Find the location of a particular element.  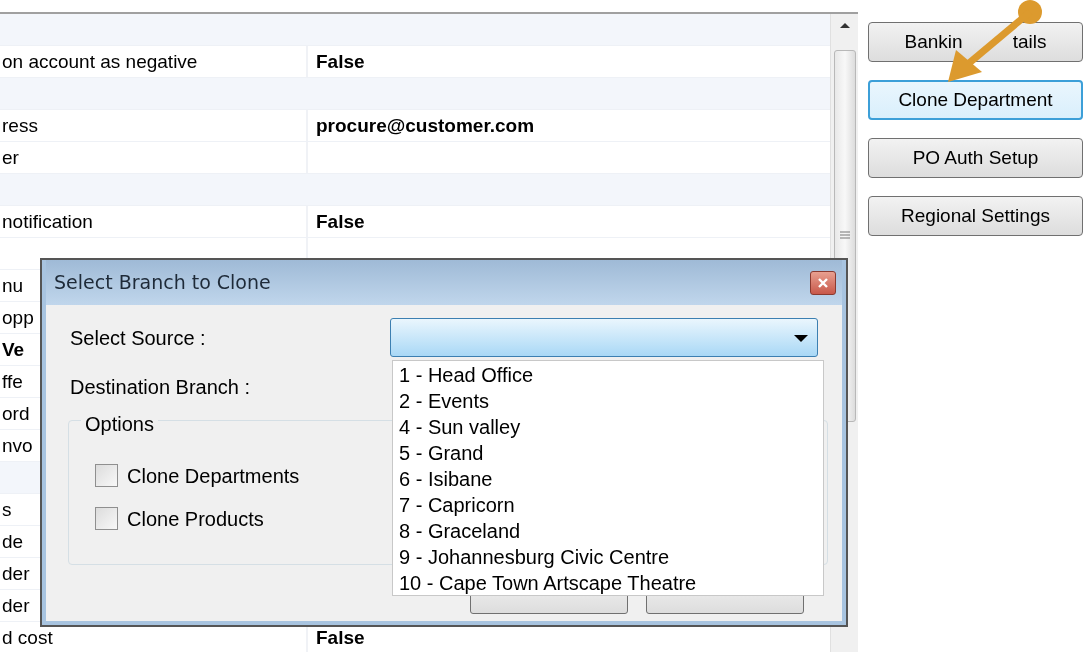

field-label: Select Source : is located at coordinates (138, 338).